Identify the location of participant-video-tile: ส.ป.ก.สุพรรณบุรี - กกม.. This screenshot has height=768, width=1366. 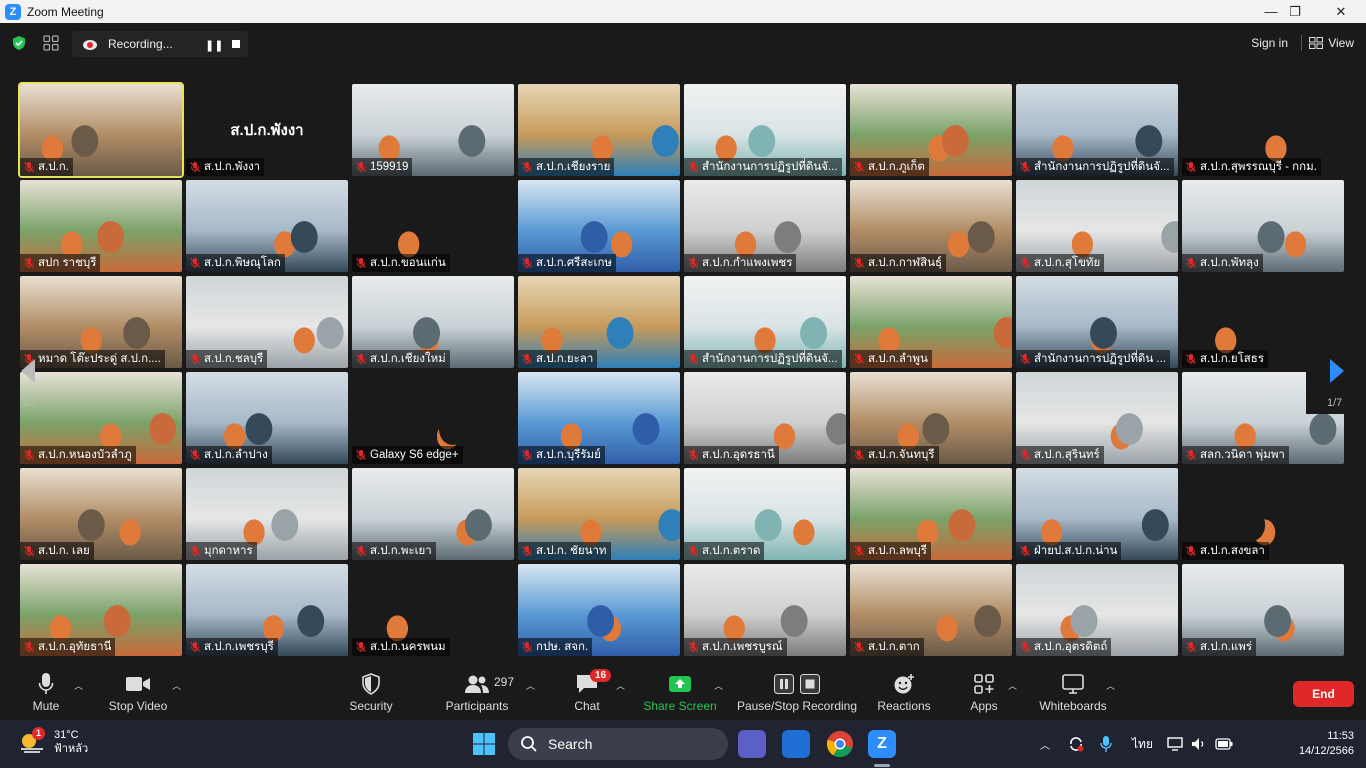
(1263, 130).